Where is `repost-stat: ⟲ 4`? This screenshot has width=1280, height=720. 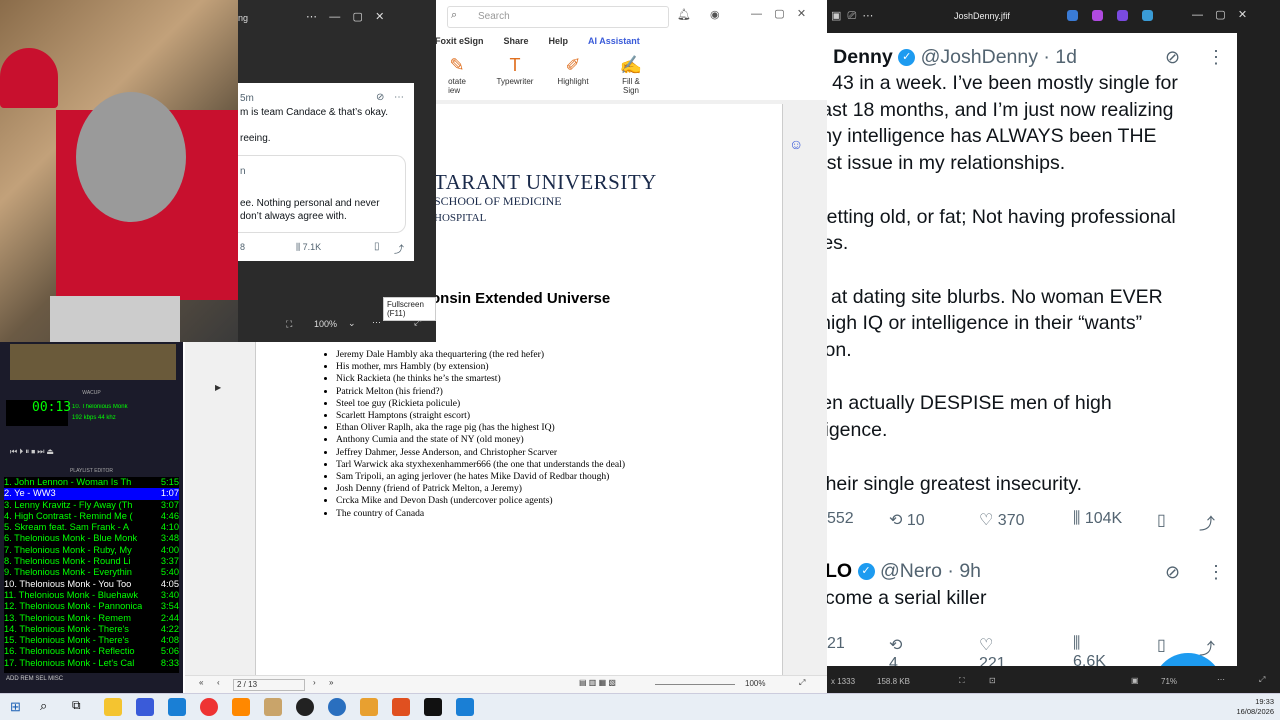 repost-stat: ⟲ 4 is located at coordinates (895, 650).